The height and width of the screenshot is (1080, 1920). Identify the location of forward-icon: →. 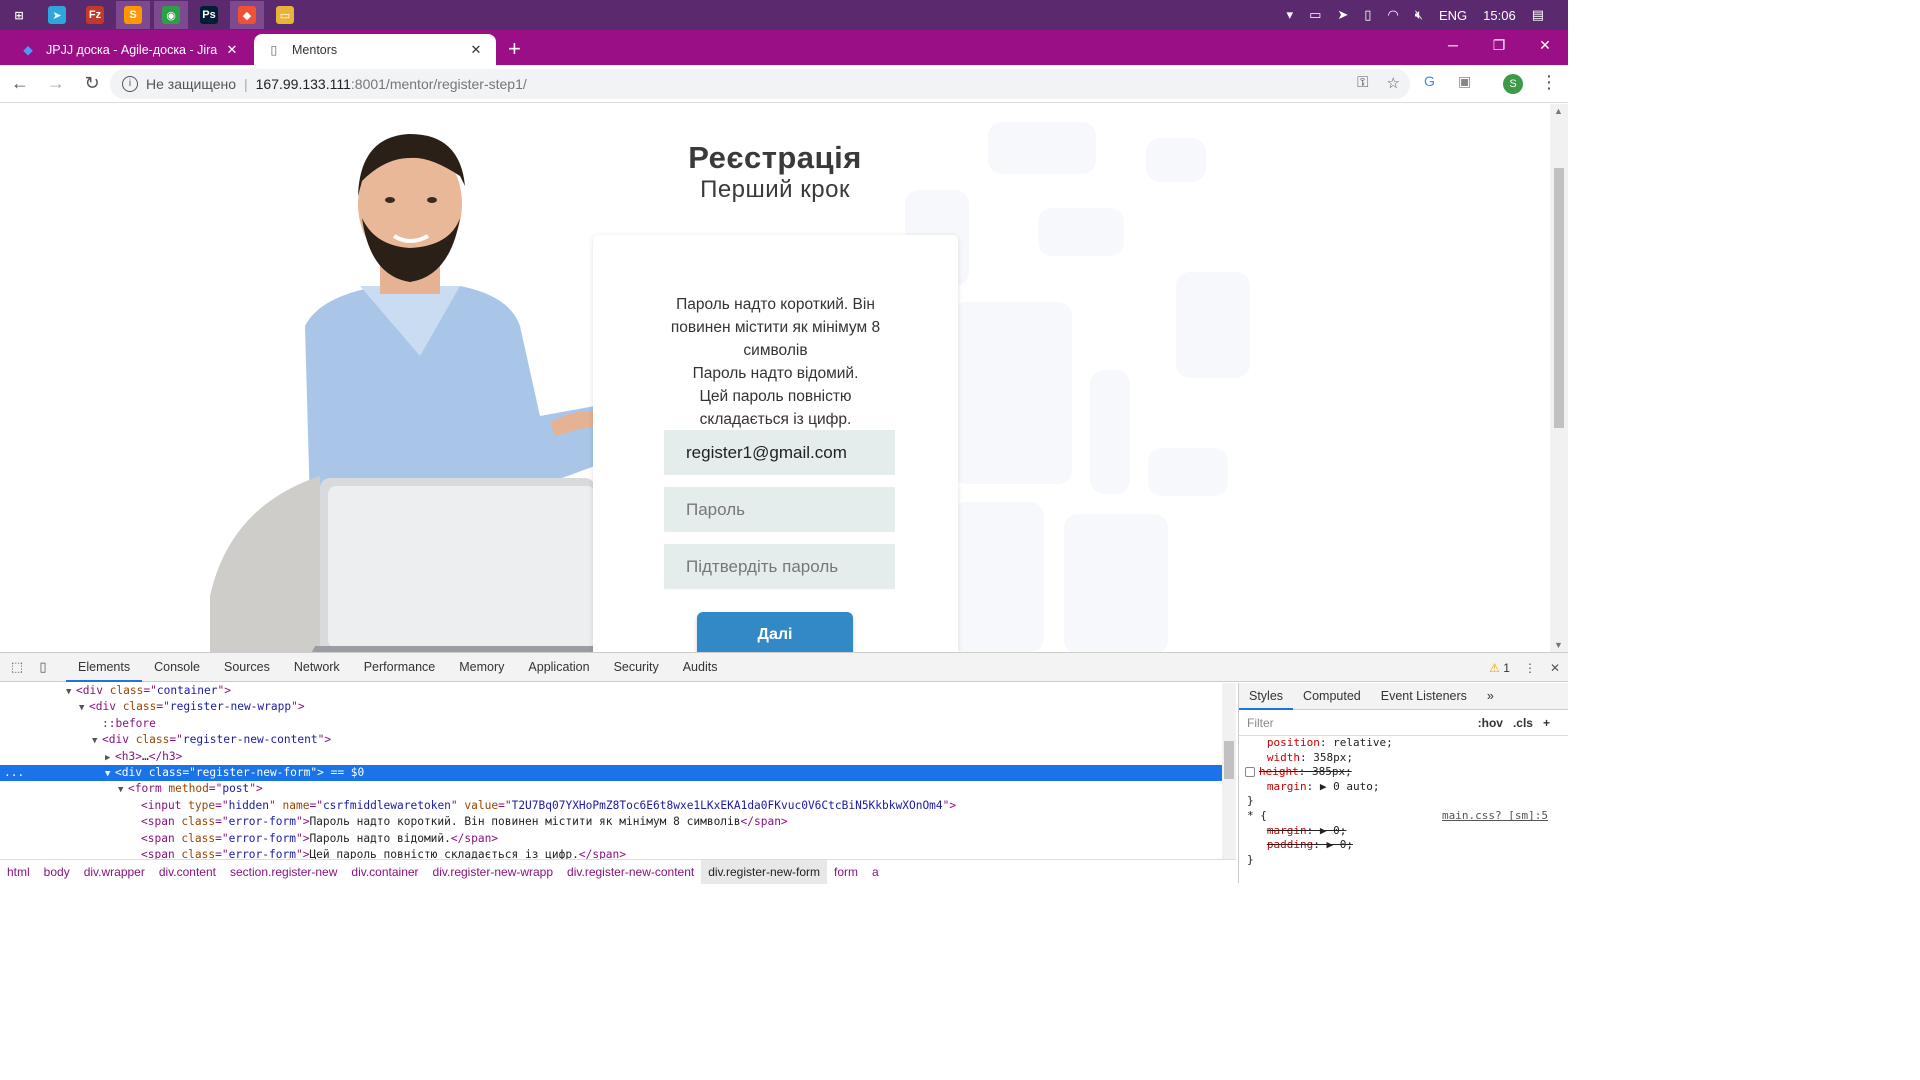
(56, 83).